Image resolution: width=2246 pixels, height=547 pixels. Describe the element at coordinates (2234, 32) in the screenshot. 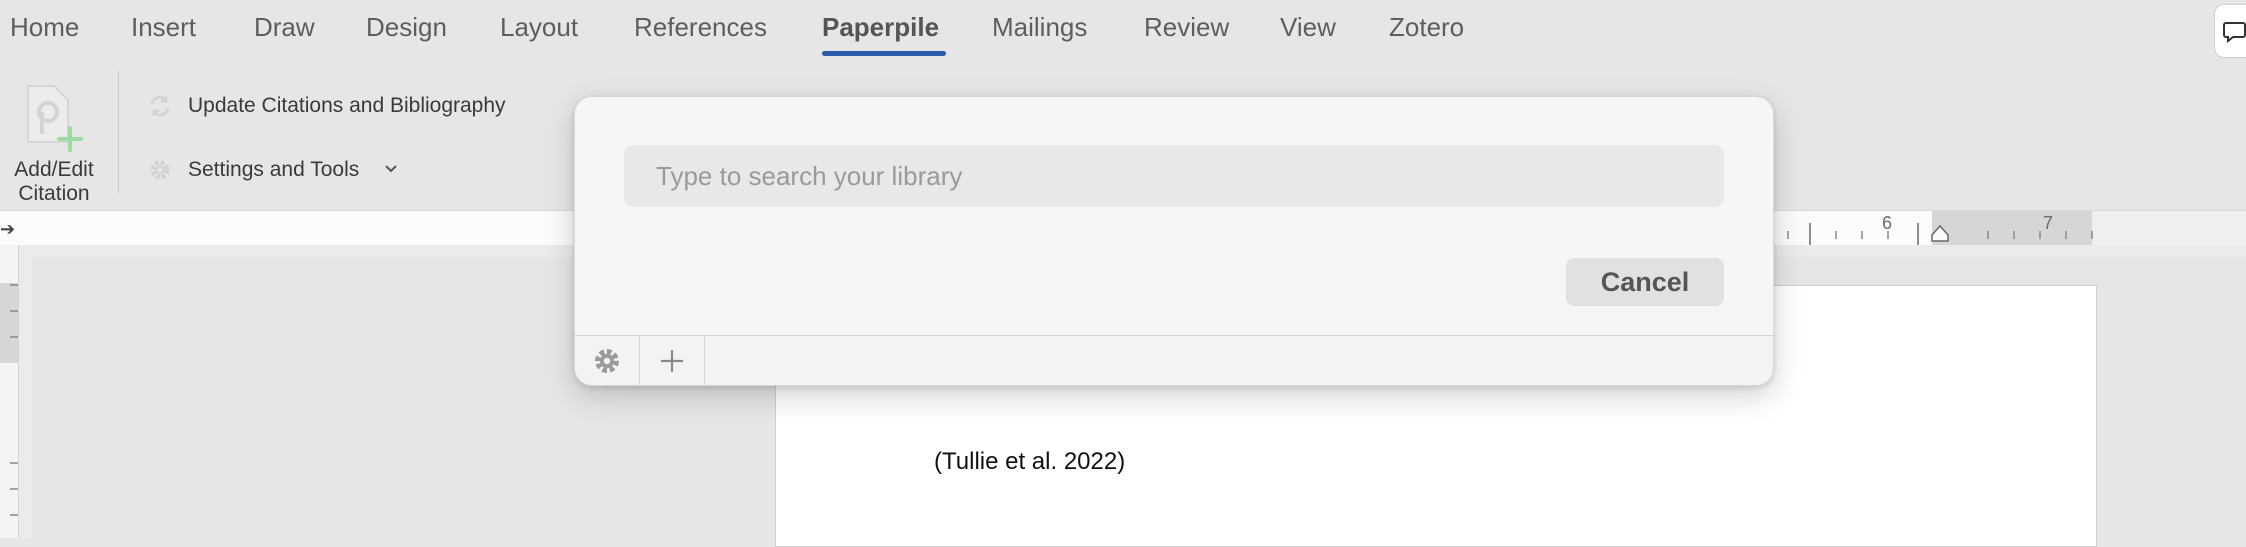

I see `comment-icon` at that location.